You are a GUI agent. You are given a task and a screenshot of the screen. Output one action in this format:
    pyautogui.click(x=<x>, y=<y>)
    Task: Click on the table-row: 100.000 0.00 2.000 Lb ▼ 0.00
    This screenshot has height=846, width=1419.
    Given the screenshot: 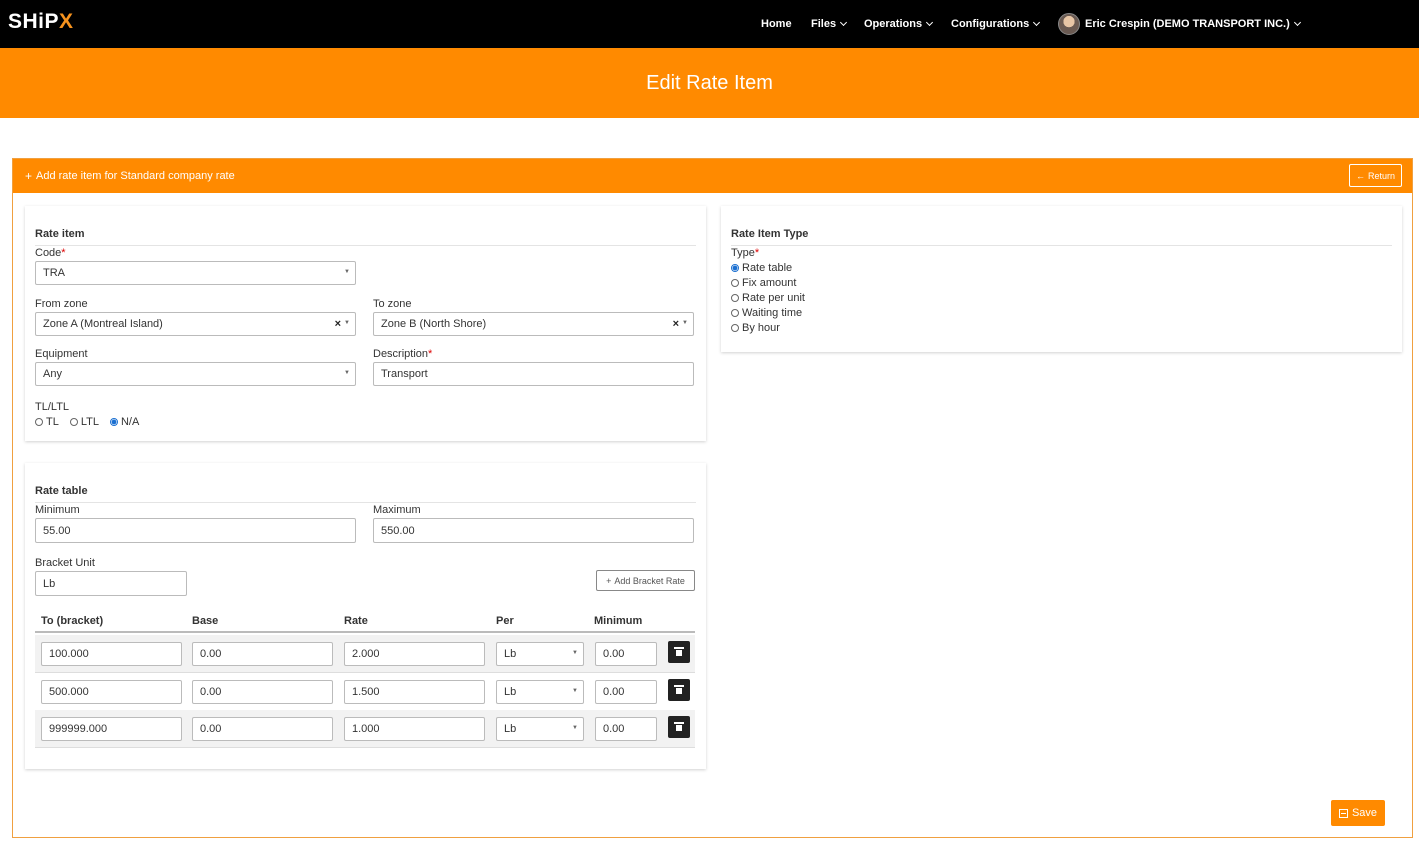 What is the action you would take?
    pyautogui.click(x=365, y=654)
    